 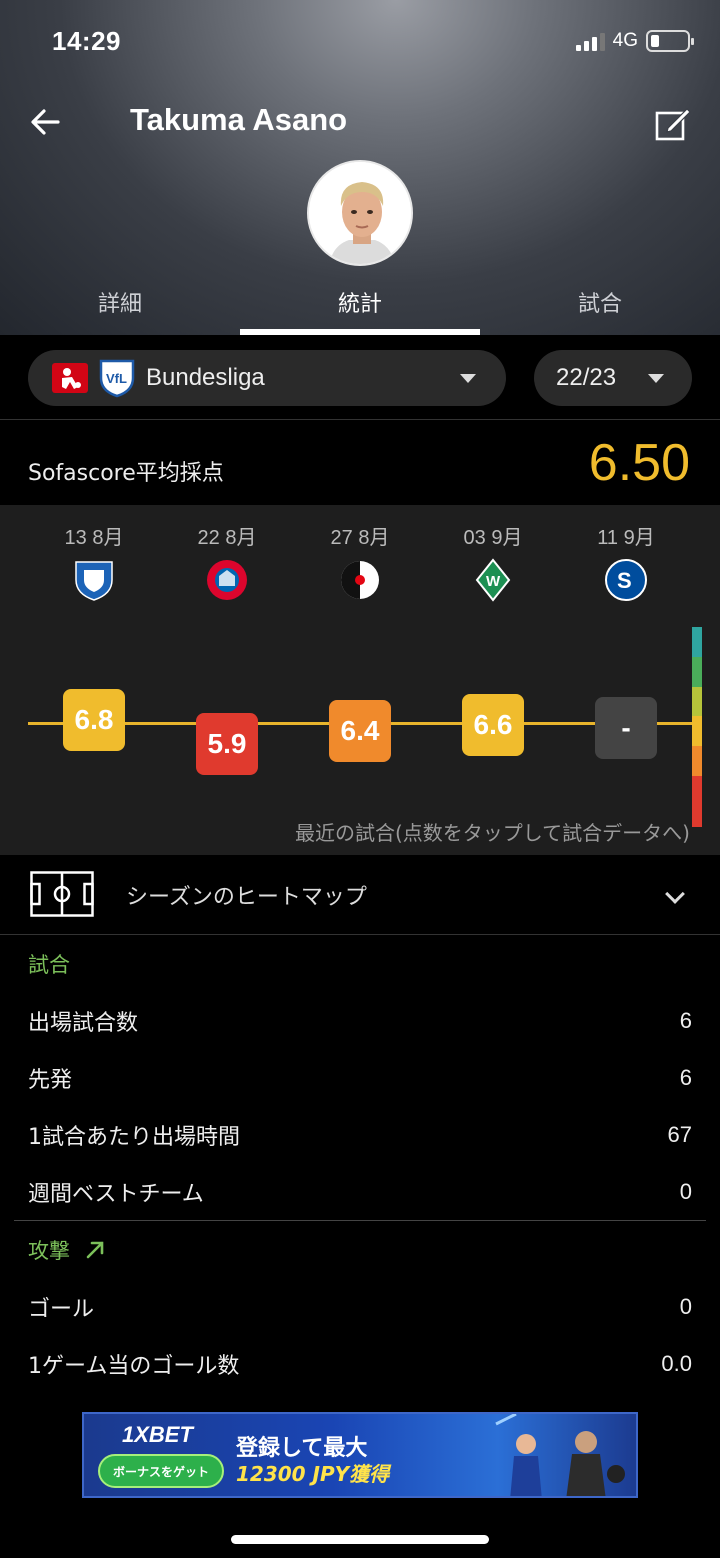 What do you see at coordinates (246, 897) in the screenshot?
I see `heatmap-label: シーズンのヒートマップ` at bounding box center [246, 897].